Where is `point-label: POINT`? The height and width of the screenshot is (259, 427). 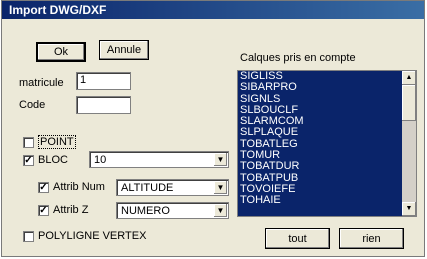 point-label: POINT is located at coordinates (57, 142).